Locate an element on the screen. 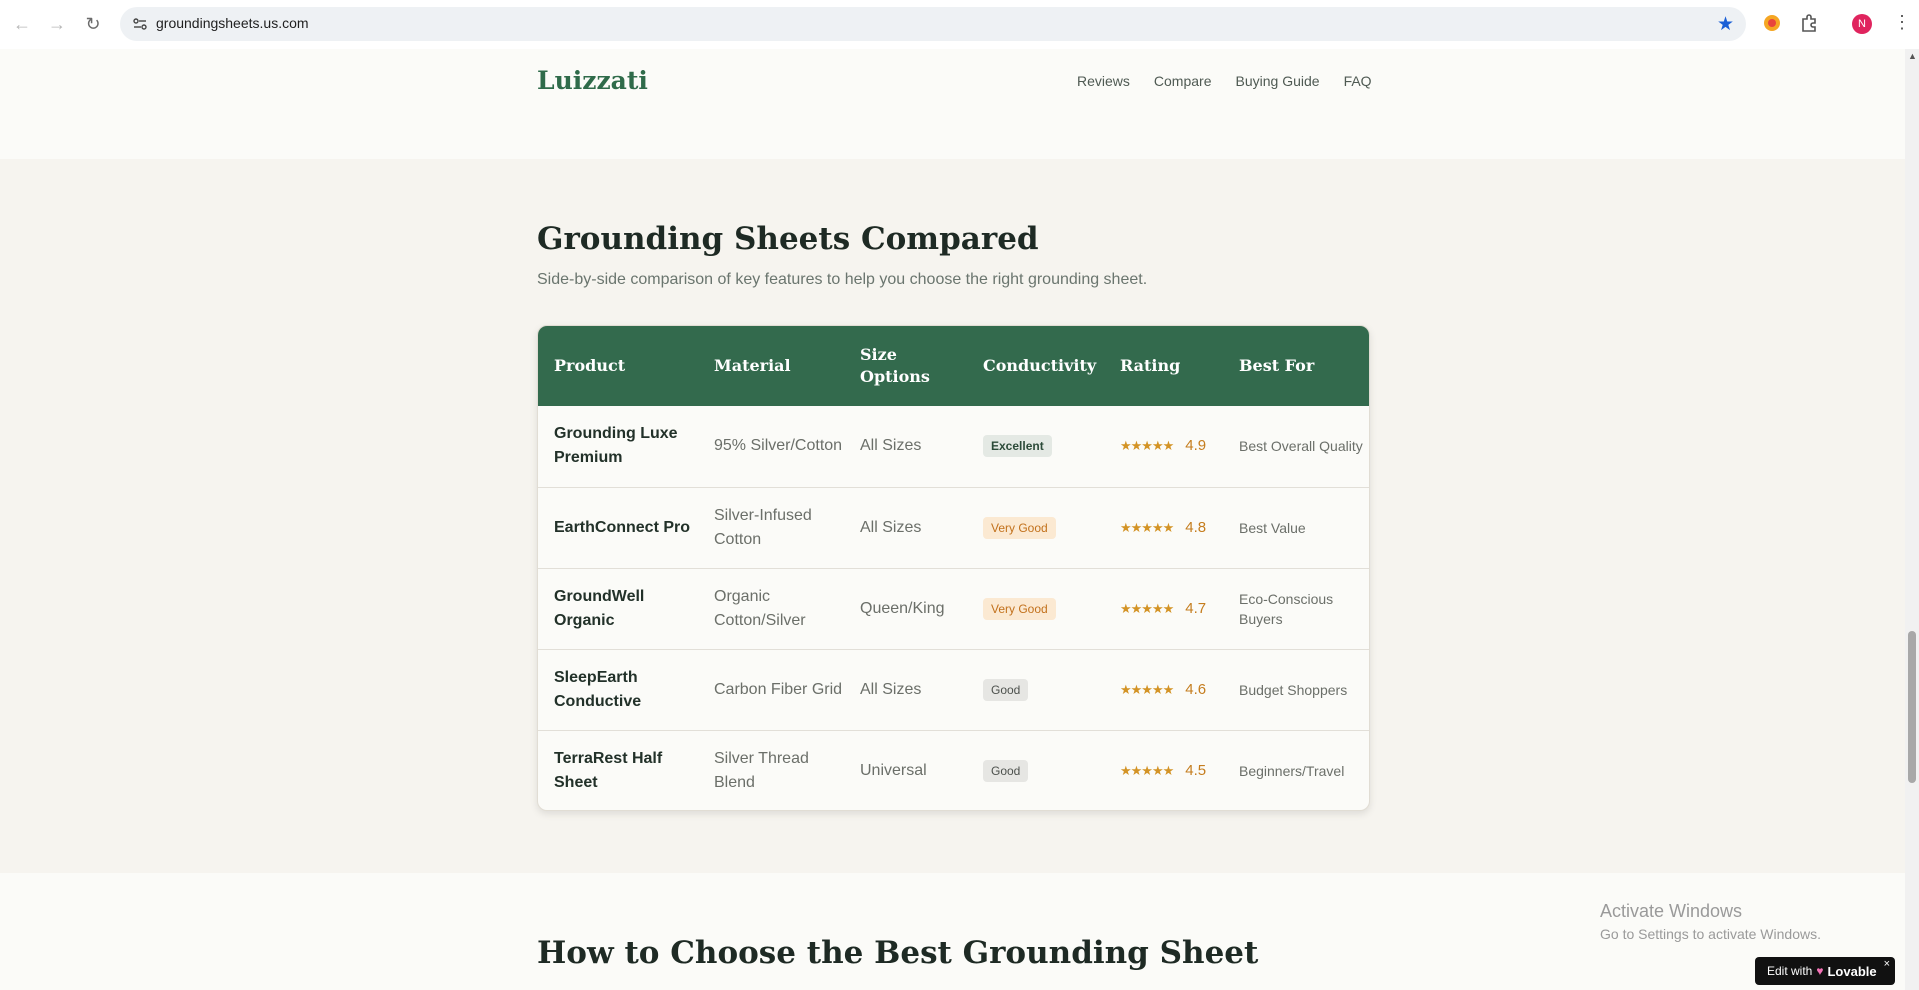 This screenshot has height=990, width=1919. column-header-material: Material is located at coordinates (752, 365).